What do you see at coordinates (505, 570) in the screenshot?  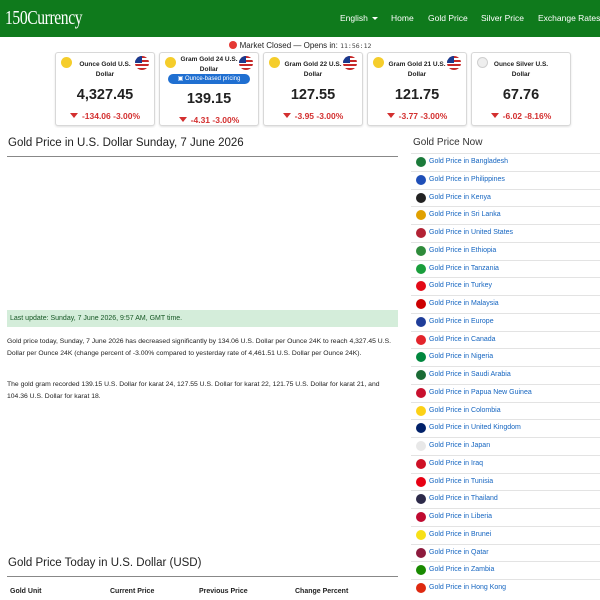 I see `sidebar-item-country: Gold Price in Zambia` at bounding box center [505, 570].